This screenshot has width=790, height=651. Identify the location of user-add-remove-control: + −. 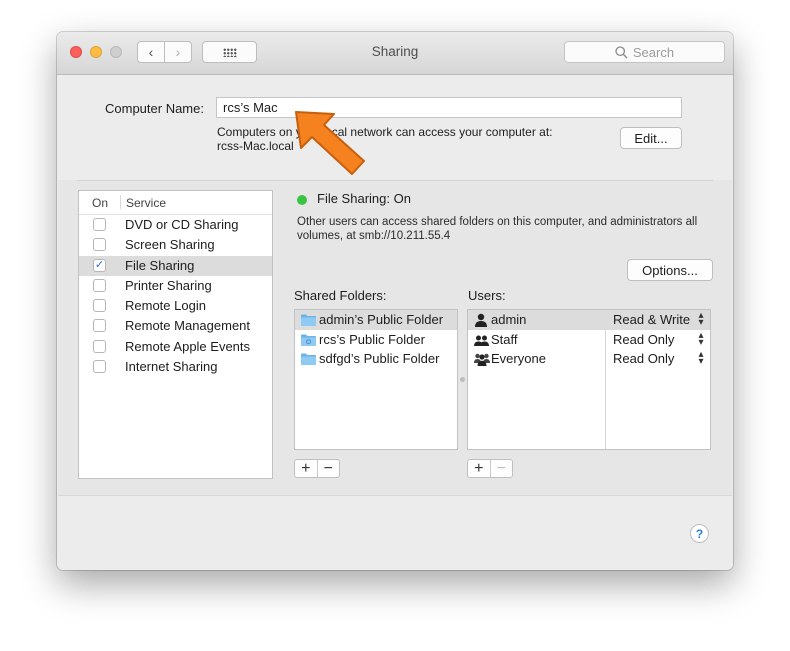
(490, 468).